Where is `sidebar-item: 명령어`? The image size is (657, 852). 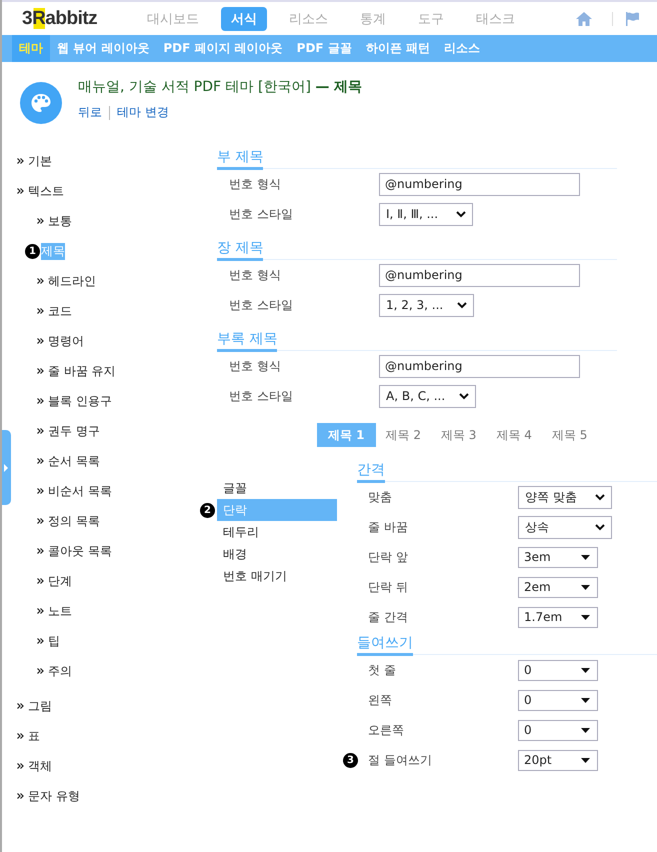 sidebar-item: 명령어 is located at coordinates (66, 341).